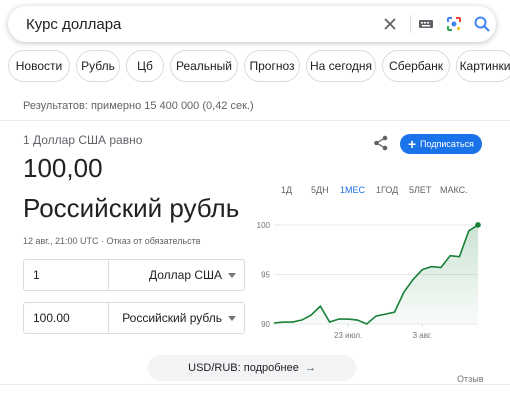 This screenshot has height=411, width=510. I want to click on range-1d: 1Д, so click(286, 190).